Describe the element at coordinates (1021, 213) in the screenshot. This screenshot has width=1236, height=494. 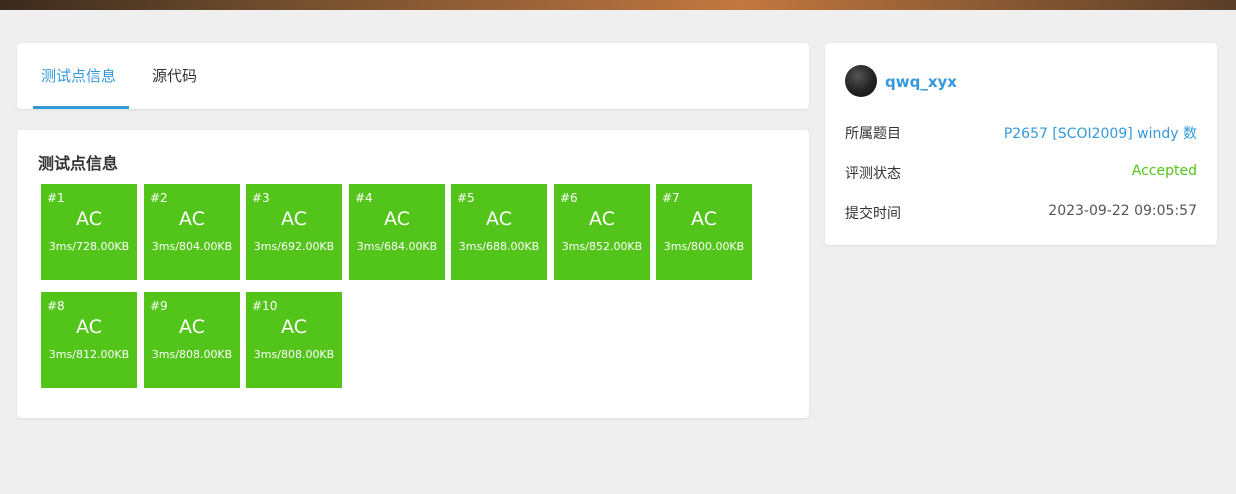
I see `submit-time-row: 提交时间 2023-09-22 09:05:57` at that location.